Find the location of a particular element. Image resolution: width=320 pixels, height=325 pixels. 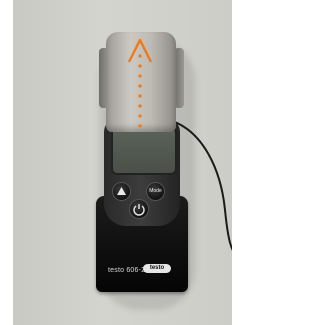

brand-logo: testo is located at coordinates (157, 268).